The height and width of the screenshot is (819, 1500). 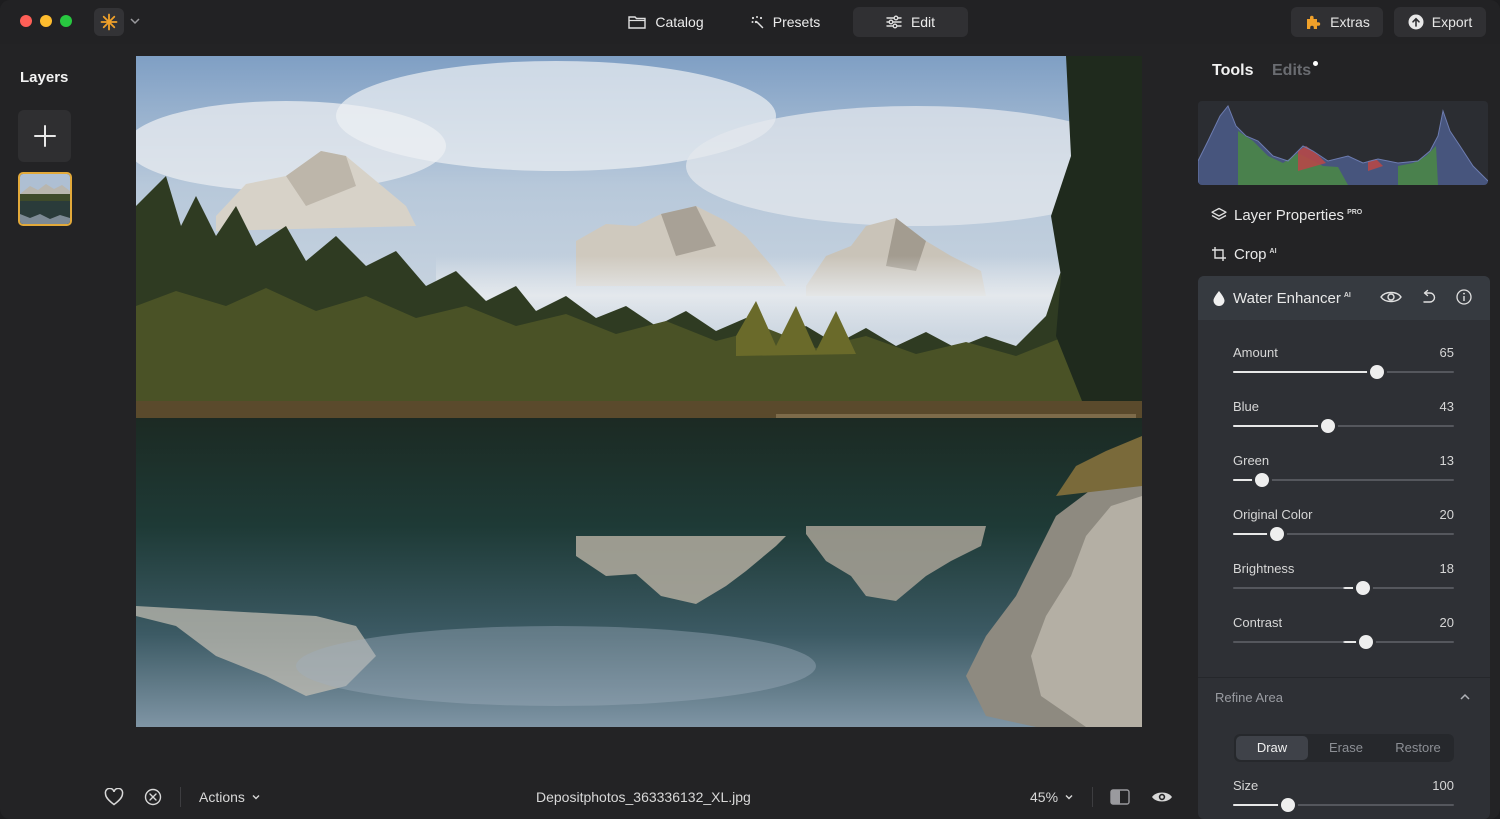 What do you see at coordinates (26, 21) in the screenshot?
I see `close-window-button` at bounding box center [26, 21].